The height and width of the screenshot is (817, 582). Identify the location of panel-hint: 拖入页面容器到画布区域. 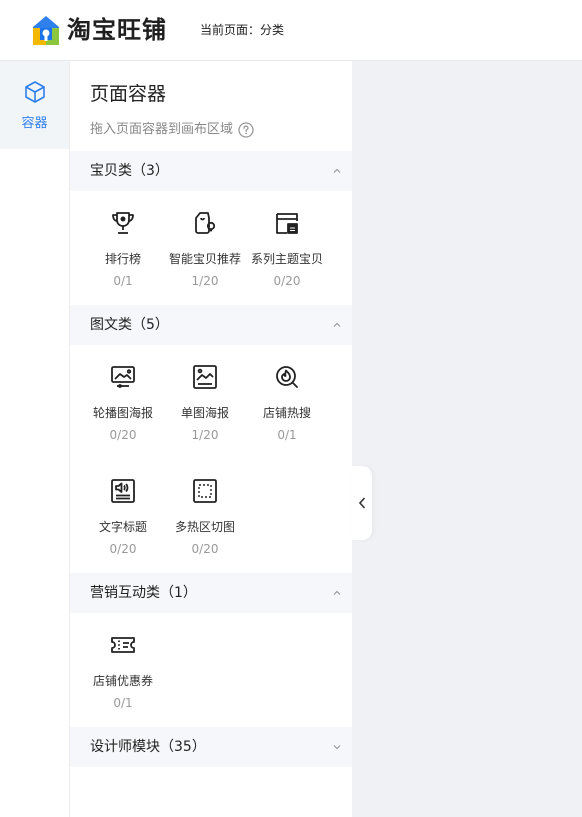
(172, 130).